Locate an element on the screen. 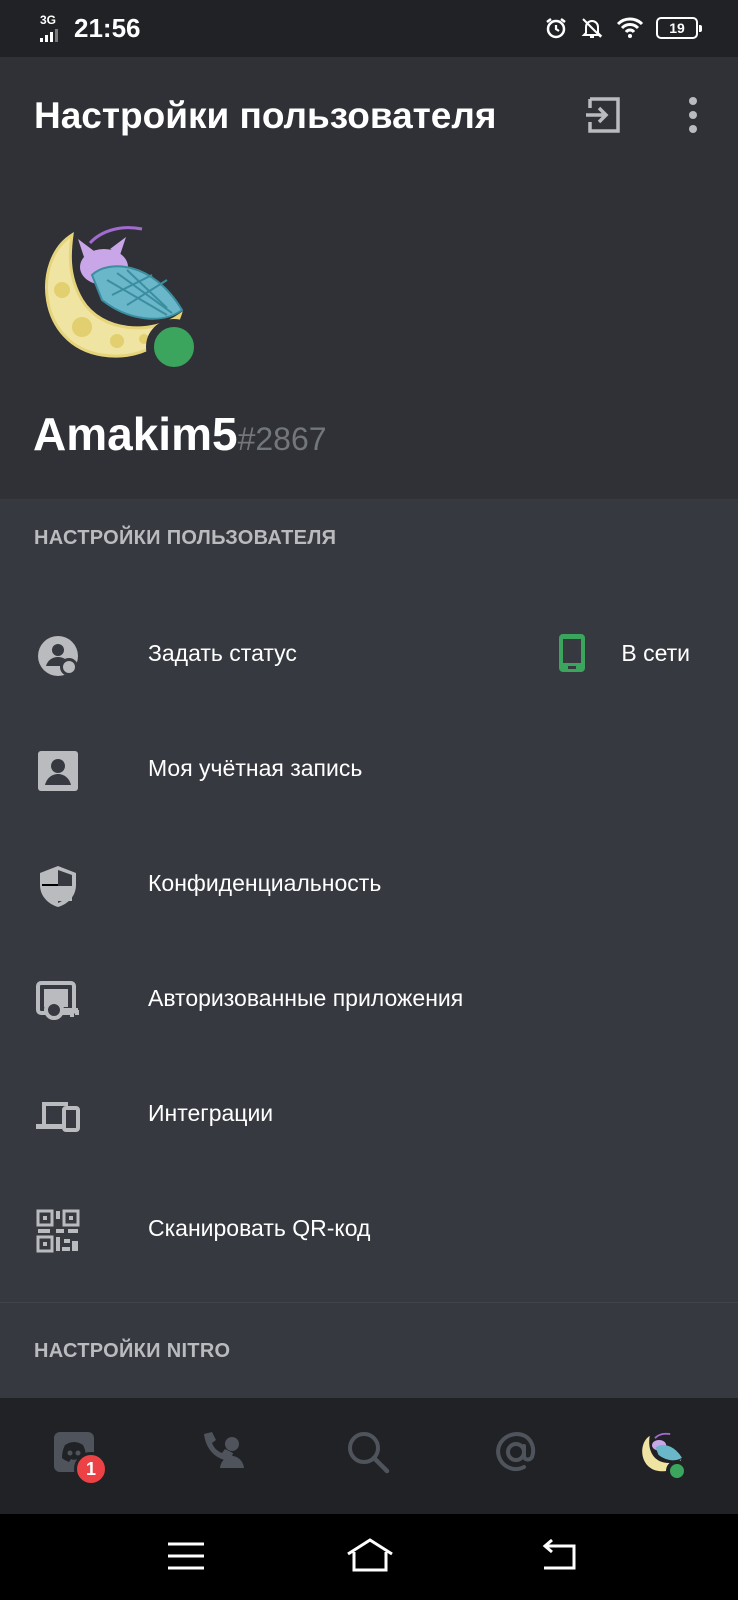 This screenshot has width=738, height=1600. list-item-label: Авторизованные приложения is located at coordinates (306, 998).